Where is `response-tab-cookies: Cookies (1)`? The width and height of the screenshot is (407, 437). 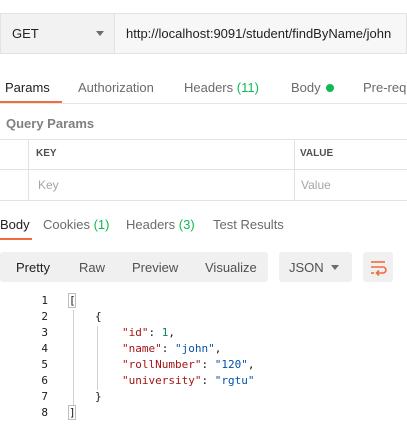
response-tab-cookies: Cookies (1) is located at coordinates (76, 224).